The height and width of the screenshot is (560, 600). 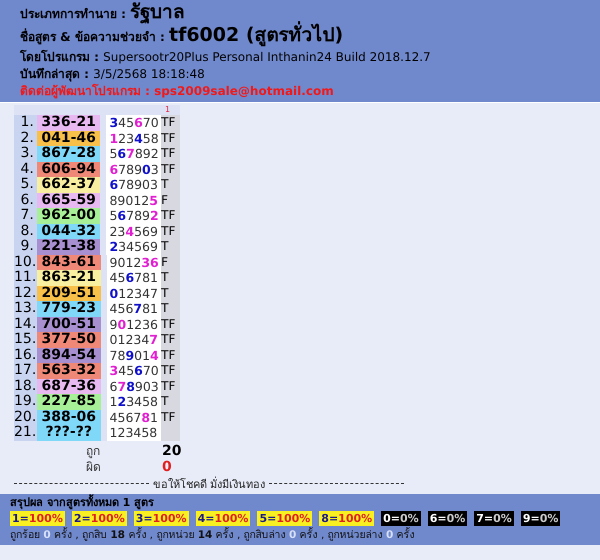 What do you see at coordinates (69, 262) in the screenshot?
I see `number-cell: 843-61` at bounding box center [69, 262].